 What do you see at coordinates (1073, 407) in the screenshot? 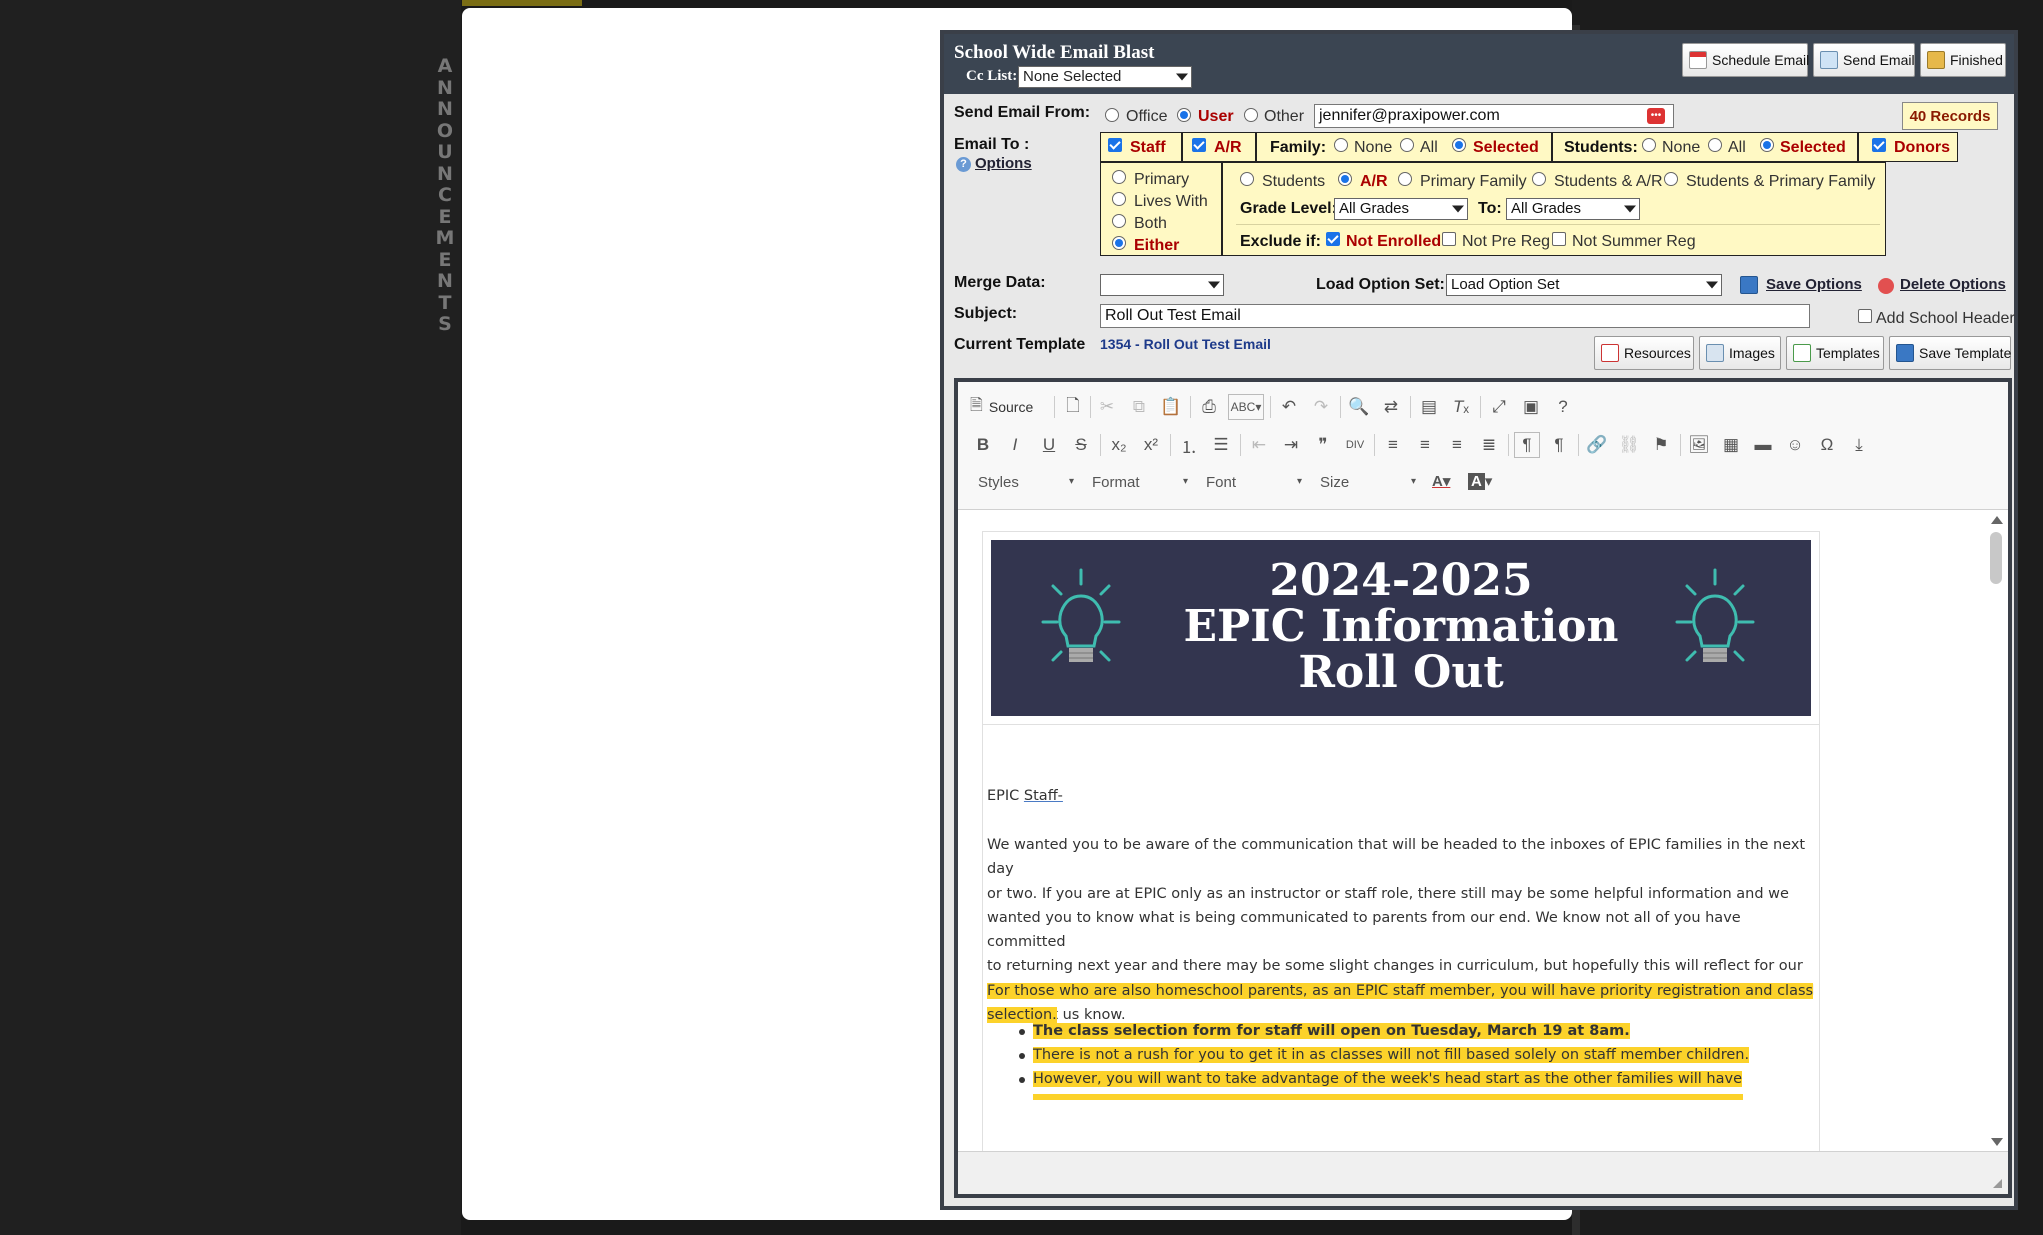
I see `new-page-icon: 🗋` at bounding box center [1073, 407].